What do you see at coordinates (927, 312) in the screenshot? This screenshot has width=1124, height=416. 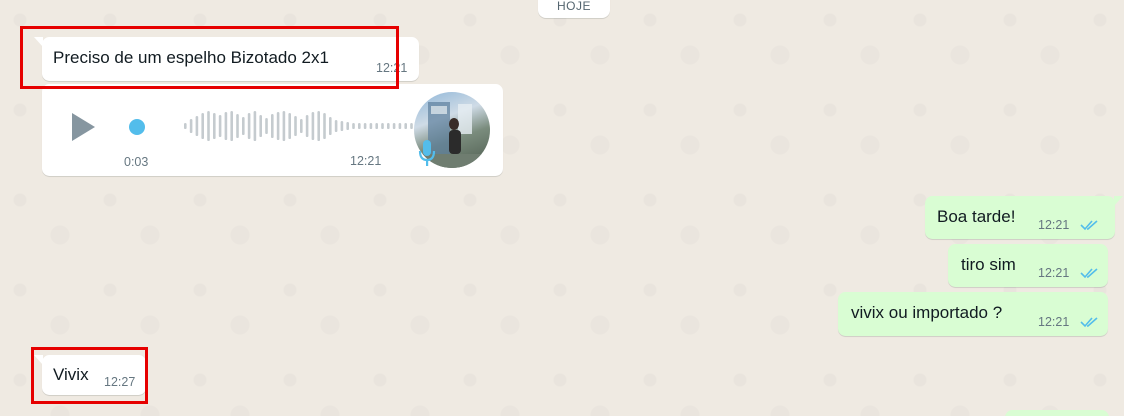 I see `message-text: vivix ou importado ?` at bounding box center [927, 312].